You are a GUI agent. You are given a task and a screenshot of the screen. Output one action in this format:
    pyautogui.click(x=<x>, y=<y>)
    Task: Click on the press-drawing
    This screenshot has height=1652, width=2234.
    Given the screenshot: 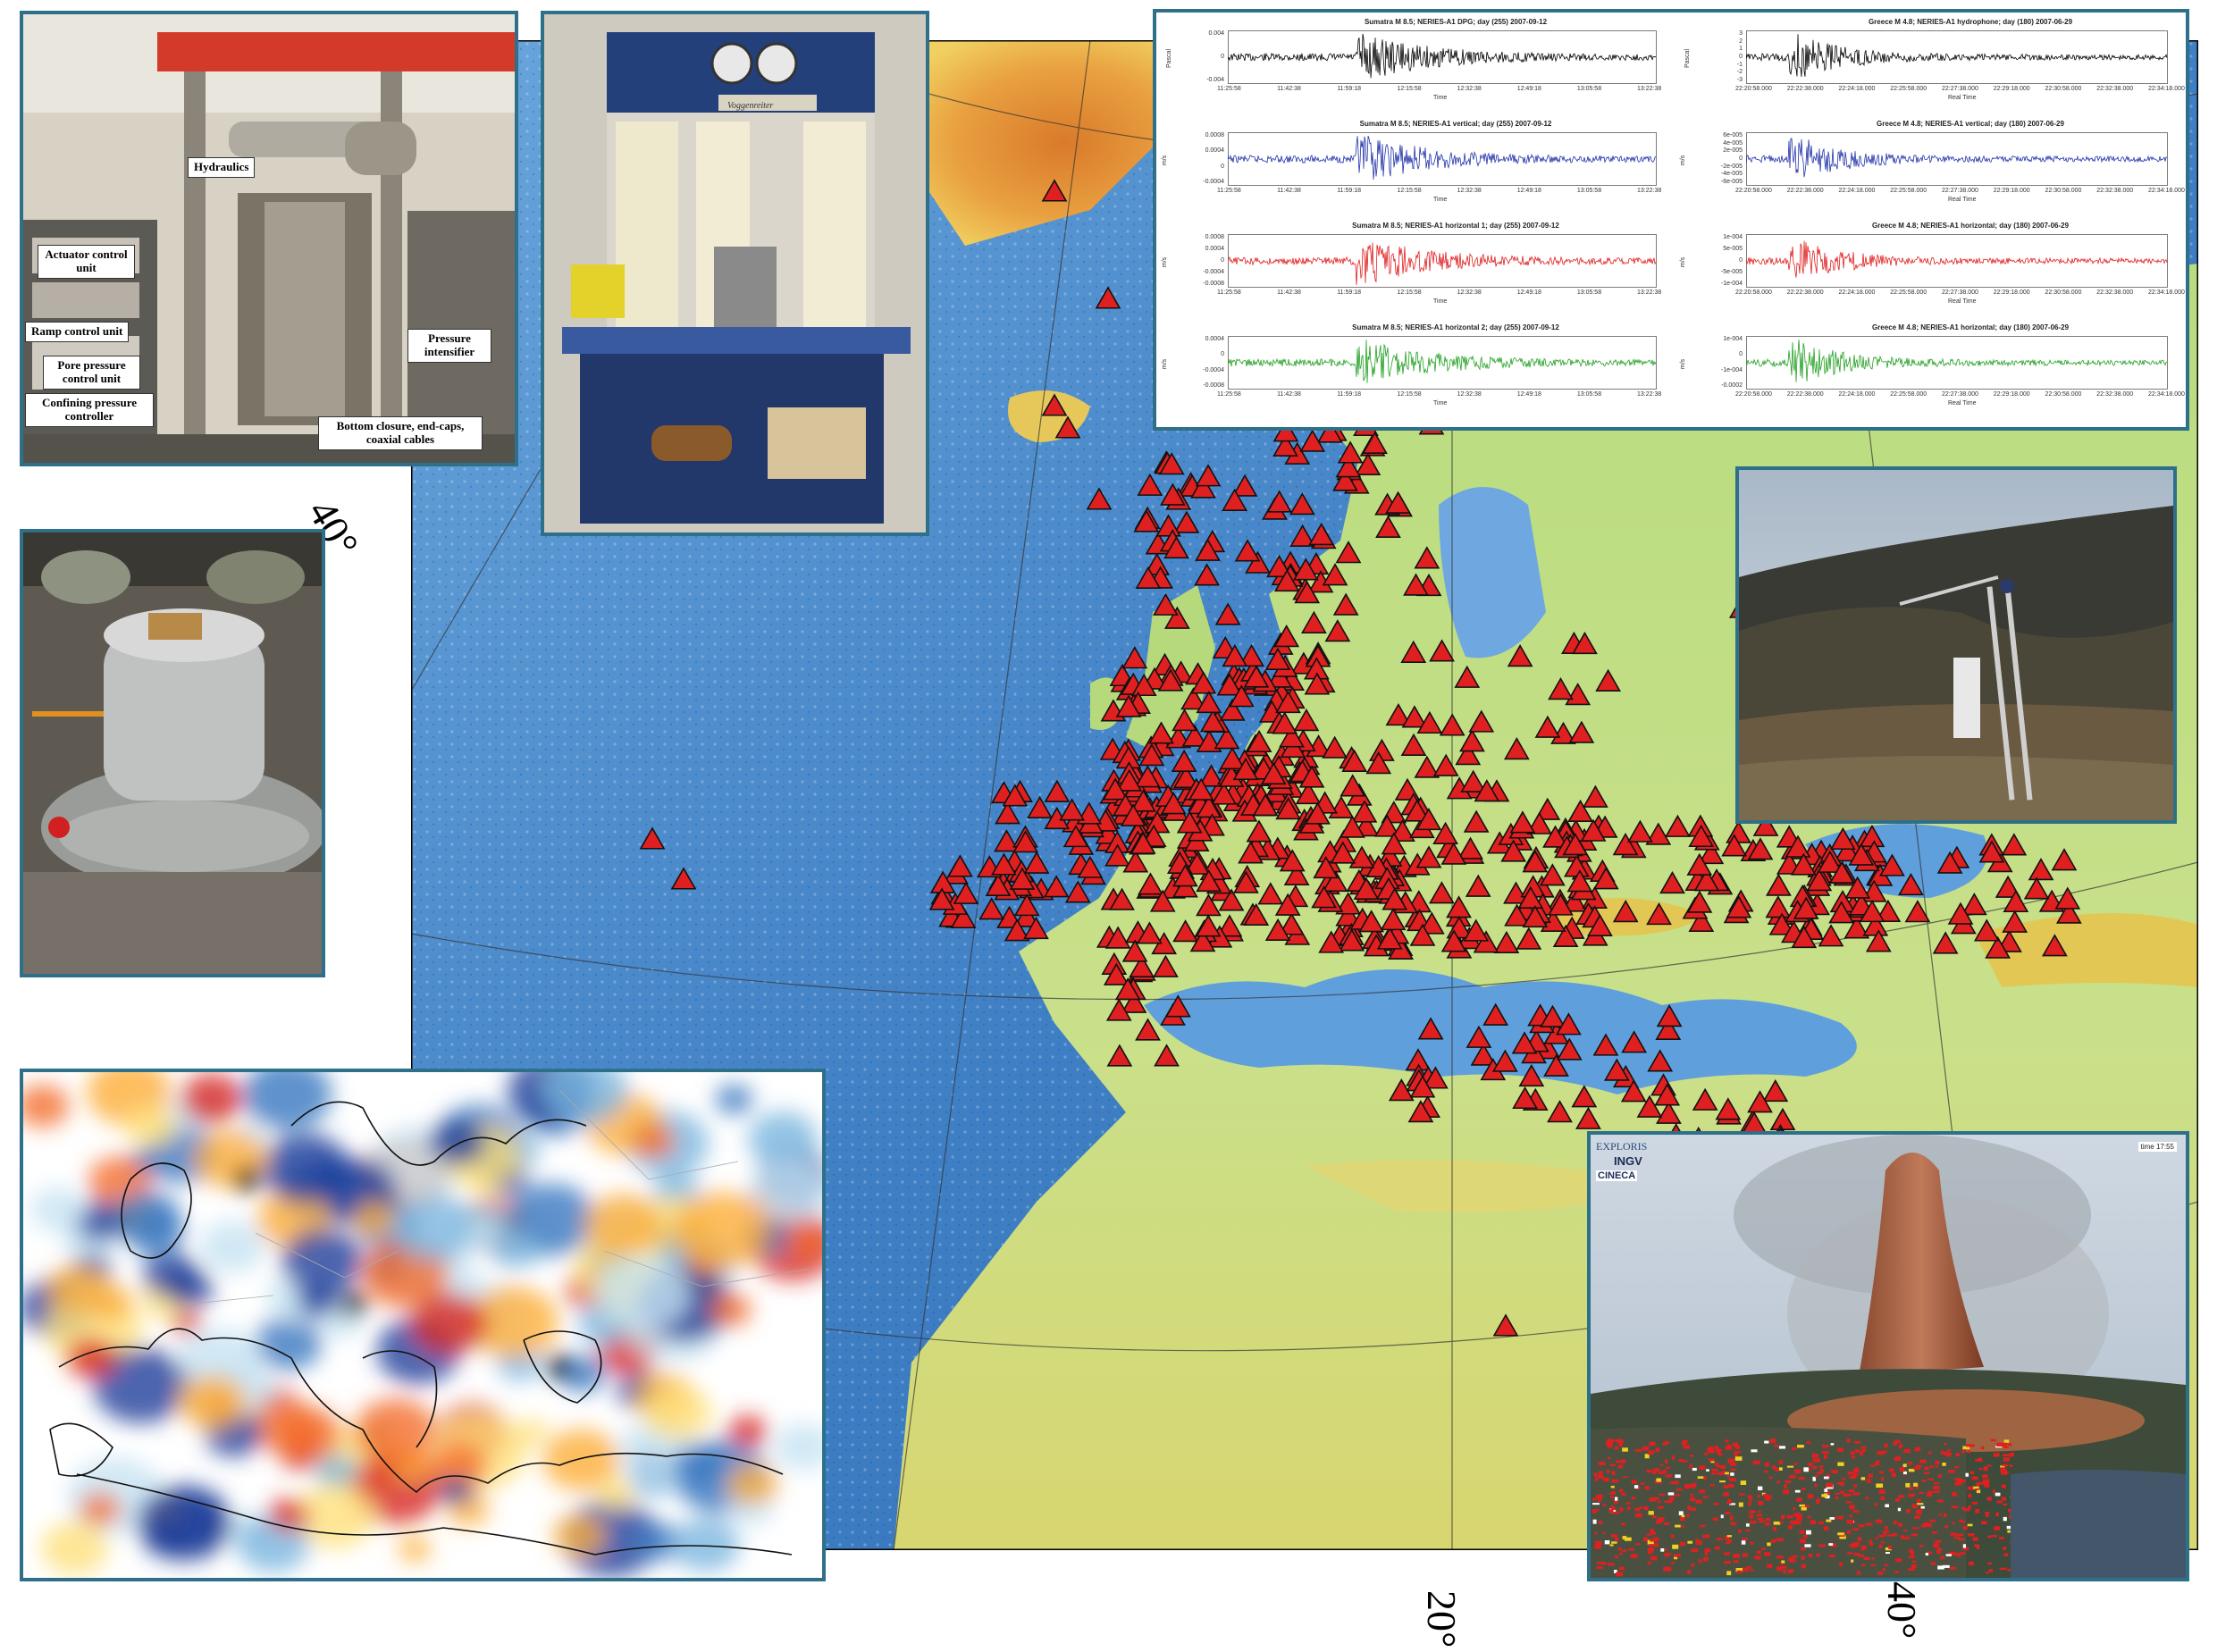 What is the action you would take?
    pyautogui.click(x=735, y=273)
    